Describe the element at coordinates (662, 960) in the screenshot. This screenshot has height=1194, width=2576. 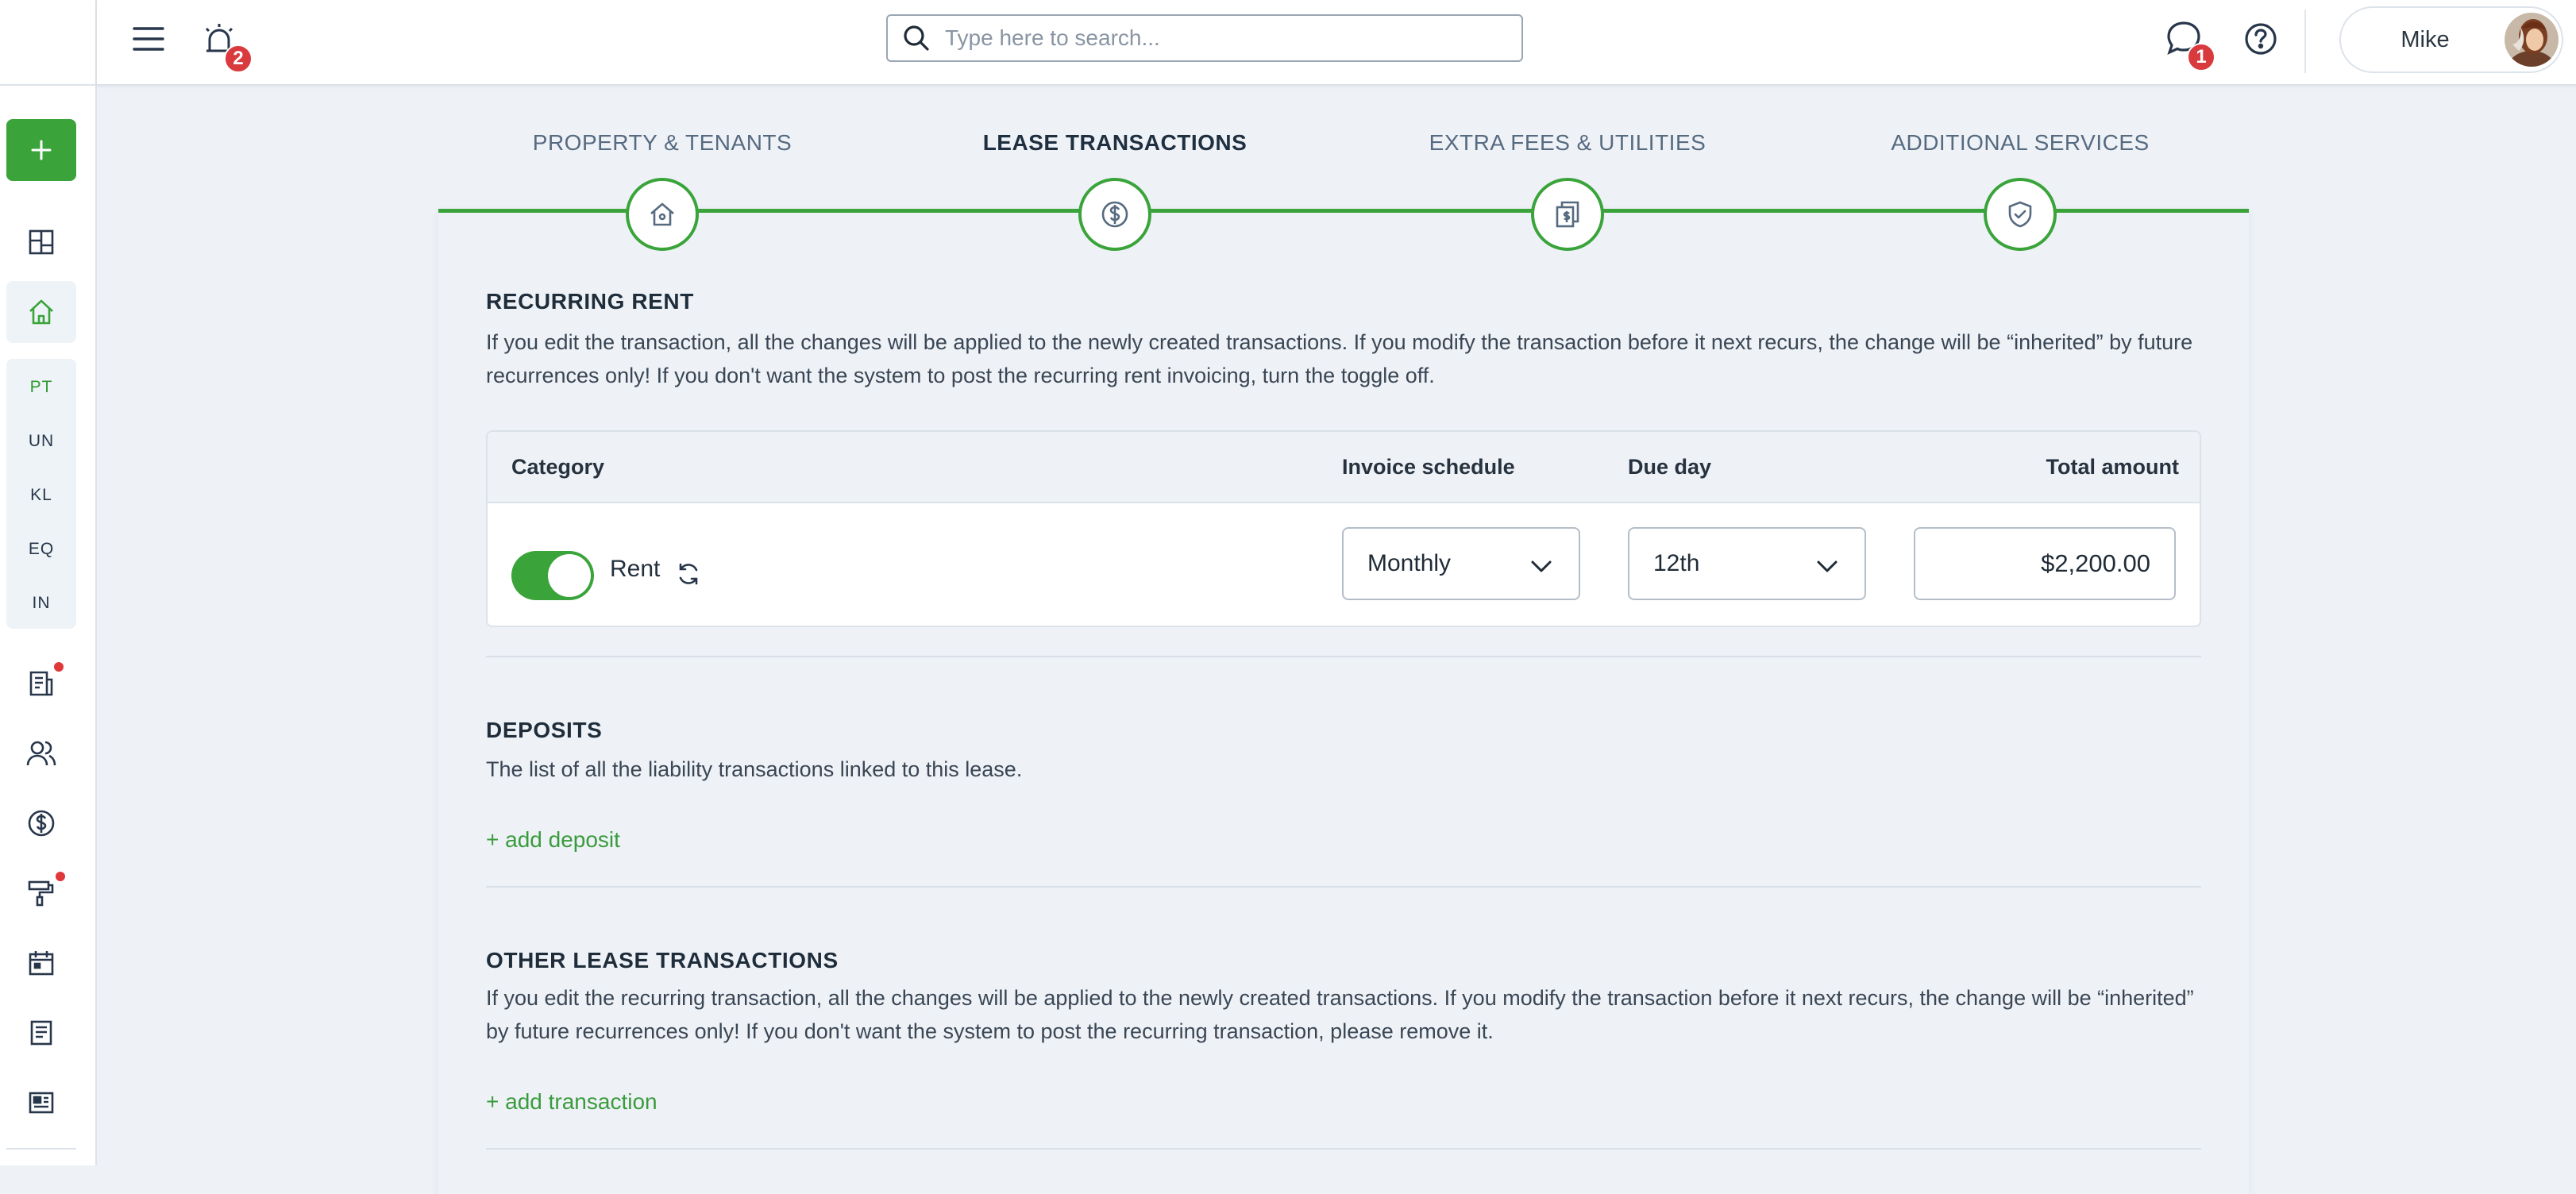
I see `other-transactions-title: OTHER LEASE TRANSACTIONS` at that location.